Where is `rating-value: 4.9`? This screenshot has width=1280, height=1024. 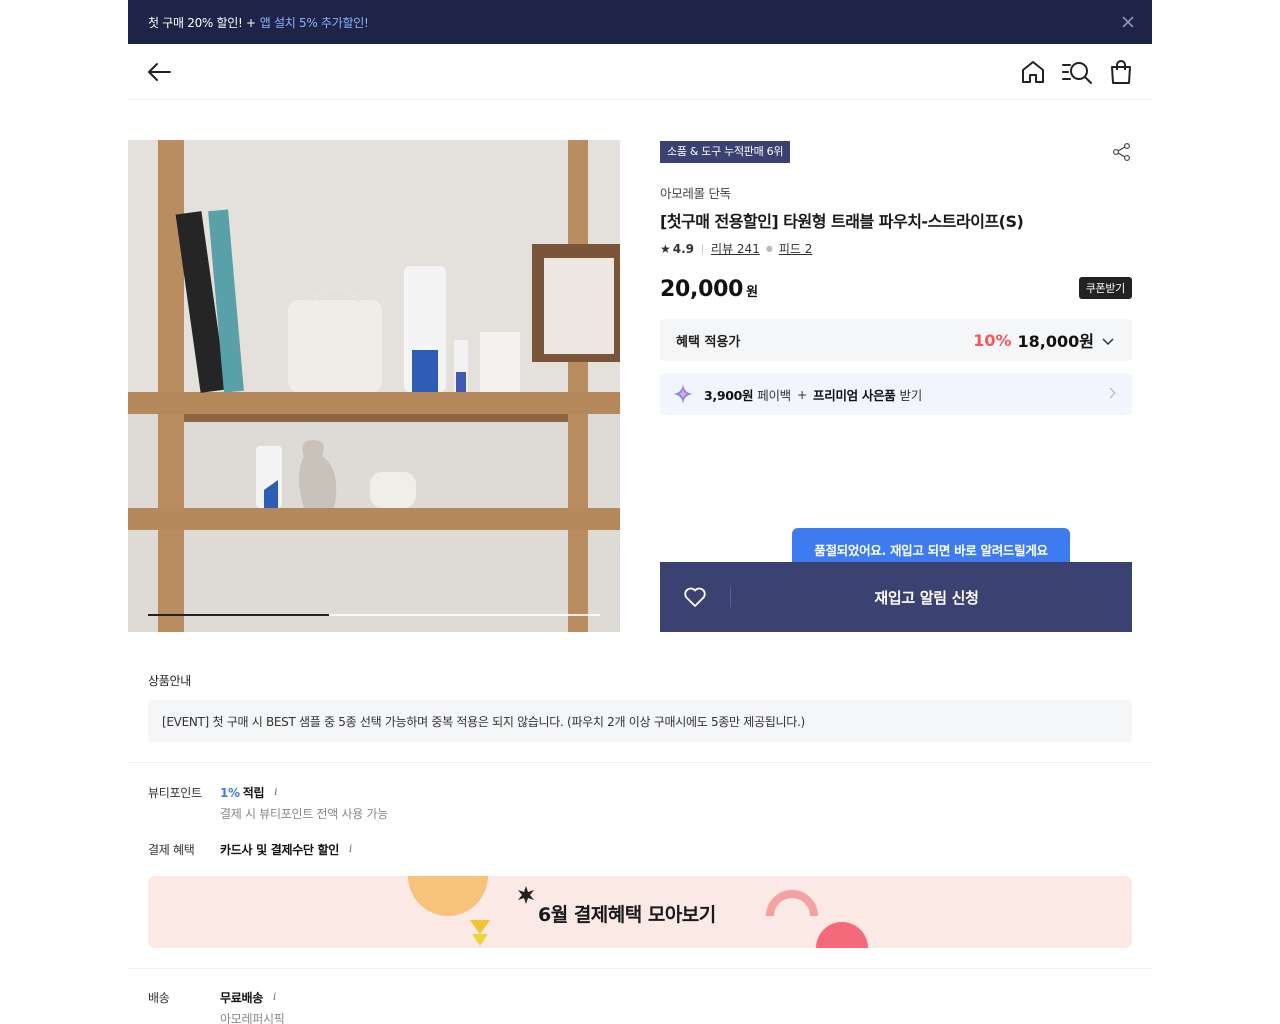
rating-value: 4.9 is located at coordinates (683, 248).